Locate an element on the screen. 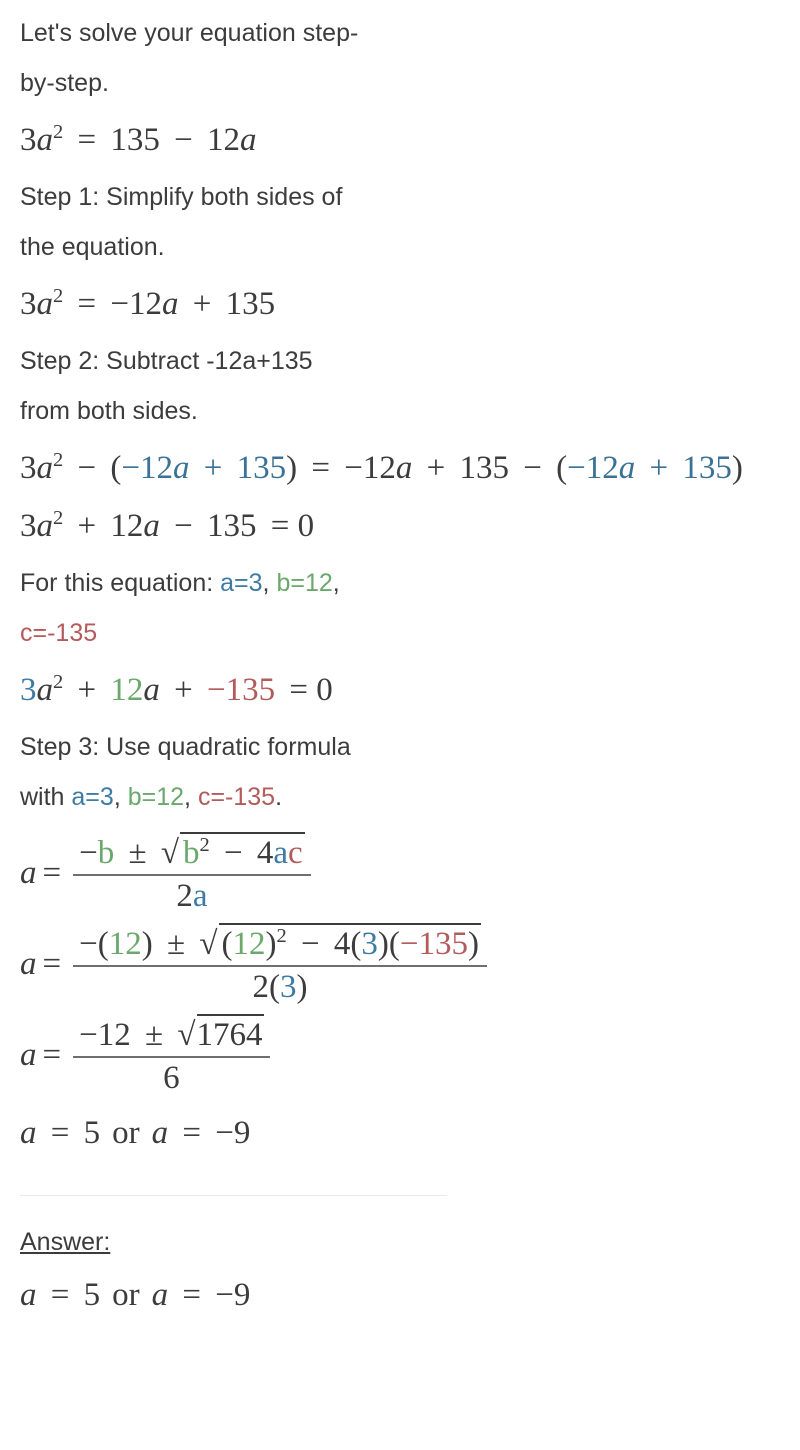 This screenshot has height=1450, width=800. qfs-rad-open3: ( is located at coordinates (394, 944).